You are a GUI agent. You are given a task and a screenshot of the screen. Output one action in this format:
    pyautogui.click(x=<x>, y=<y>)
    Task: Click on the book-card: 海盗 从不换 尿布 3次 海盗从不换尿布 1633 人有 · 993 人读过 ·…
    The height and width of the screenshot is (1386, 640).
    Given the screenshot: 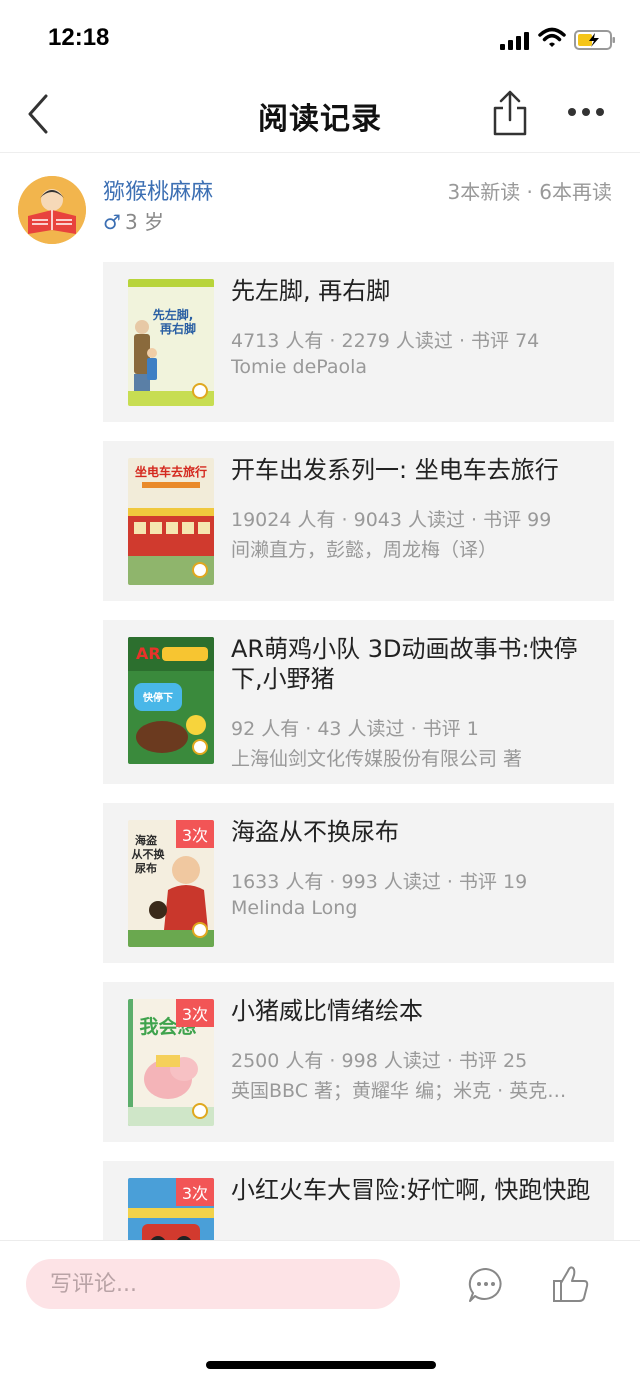 What is the action you would take?
    pyautogui.click(x=358, y=883)
    